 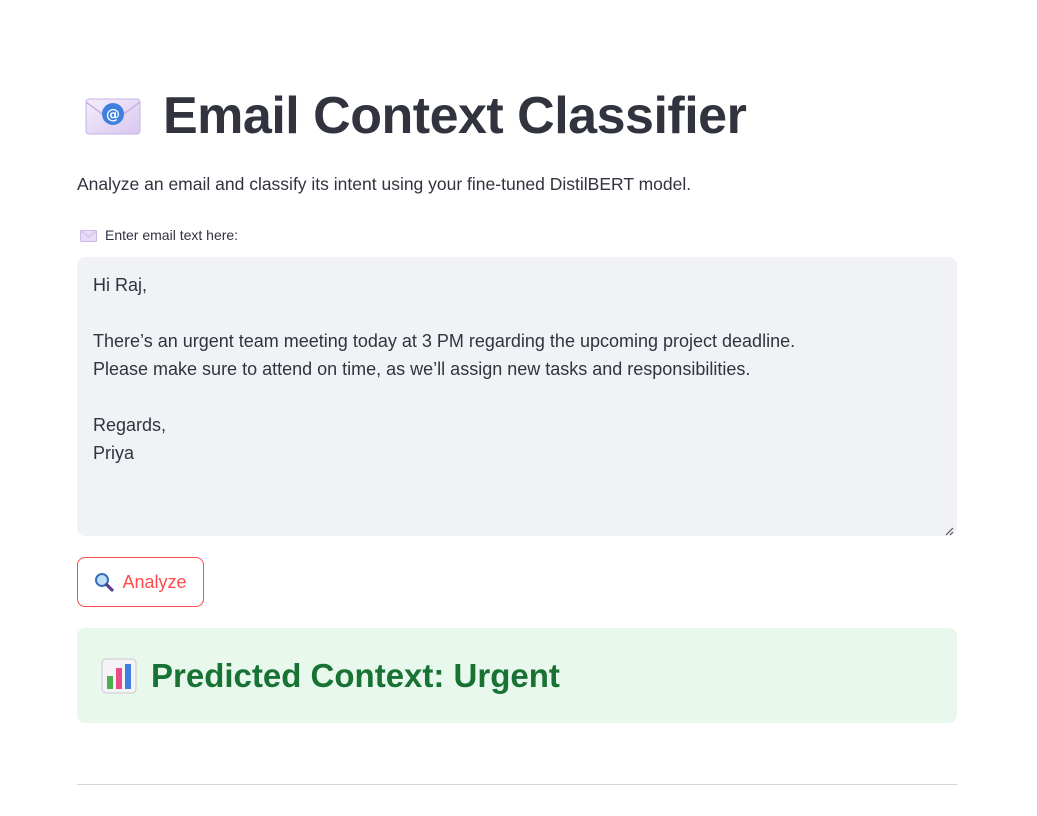 What do you see at coordinates (455, 116) in the screenshot?
I see `page-title: Email Context Classifier` at bounding box center [455, 116].